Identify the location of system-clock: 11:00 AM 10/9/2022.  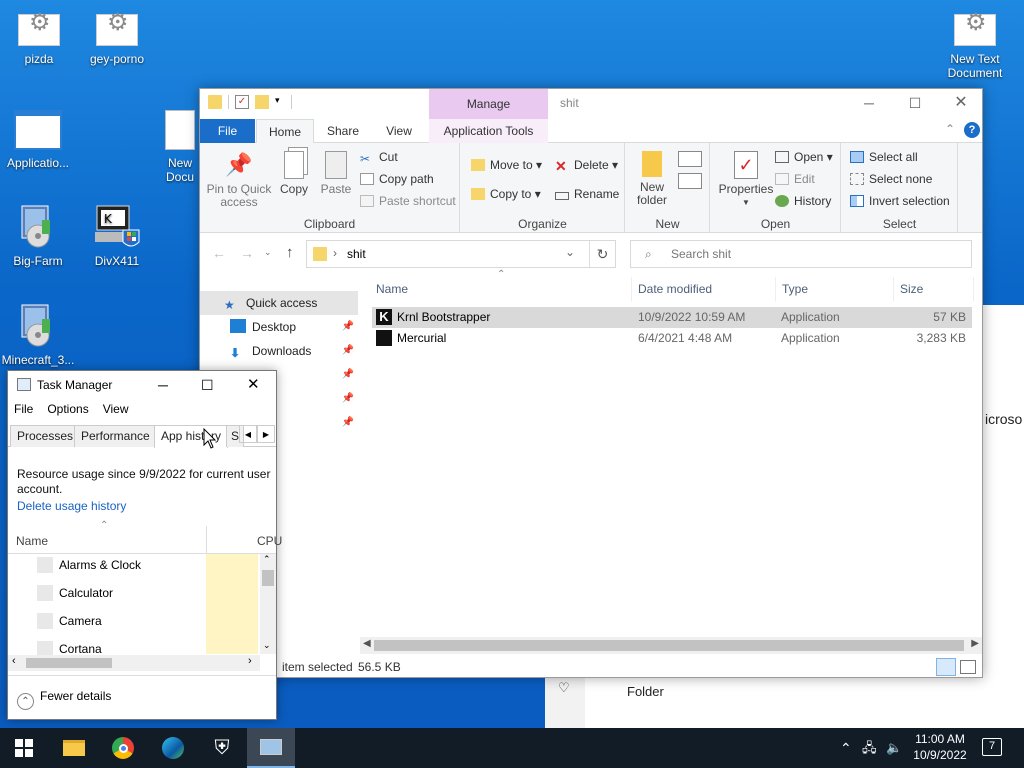
(940, 747).